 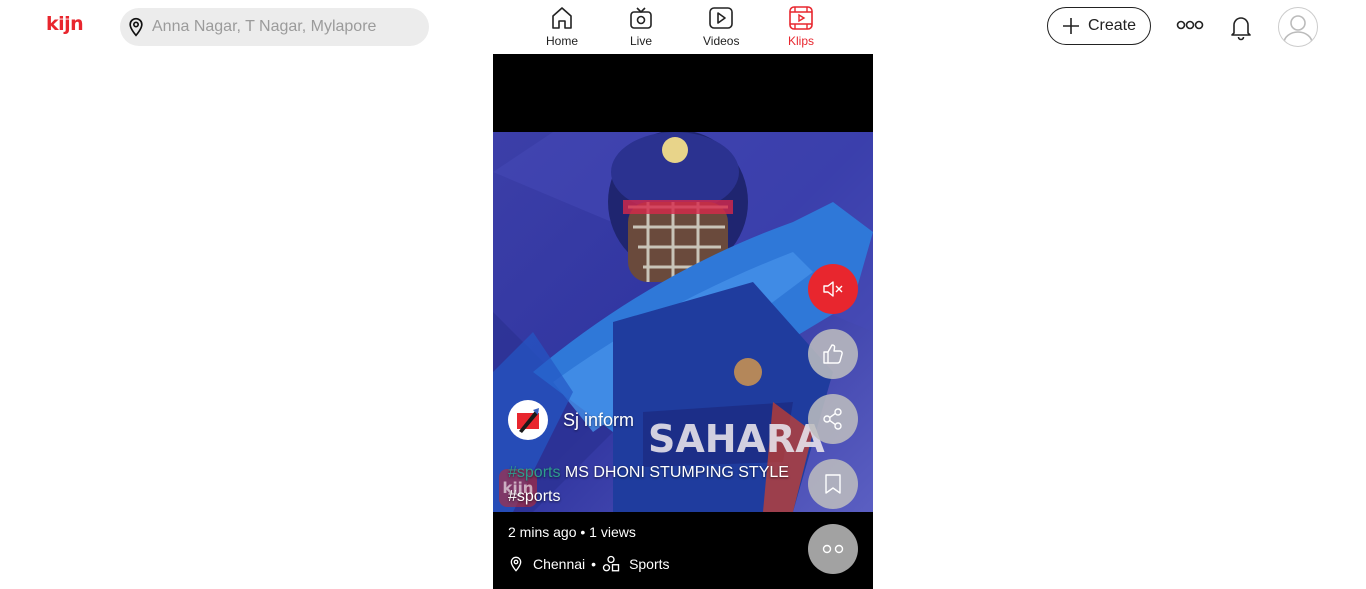 What do you see at coordinates (1298, 29) in the screenshot?
I see `user-icon` at bounding box center [1298, 29].